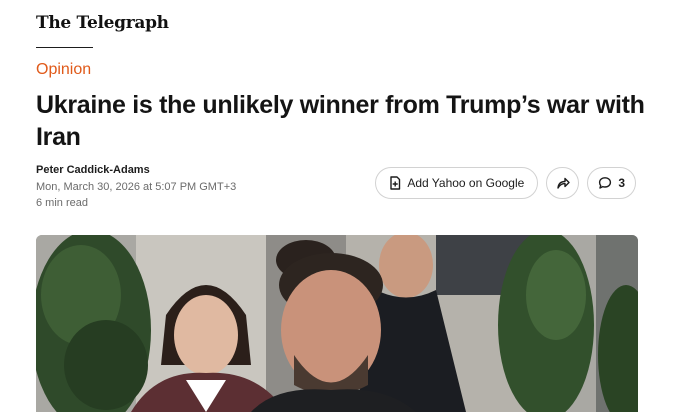  What do you see at coordinates (621, 183) in the screenshot?
I see `comments-count: 3` at bounding box center [621, 183].